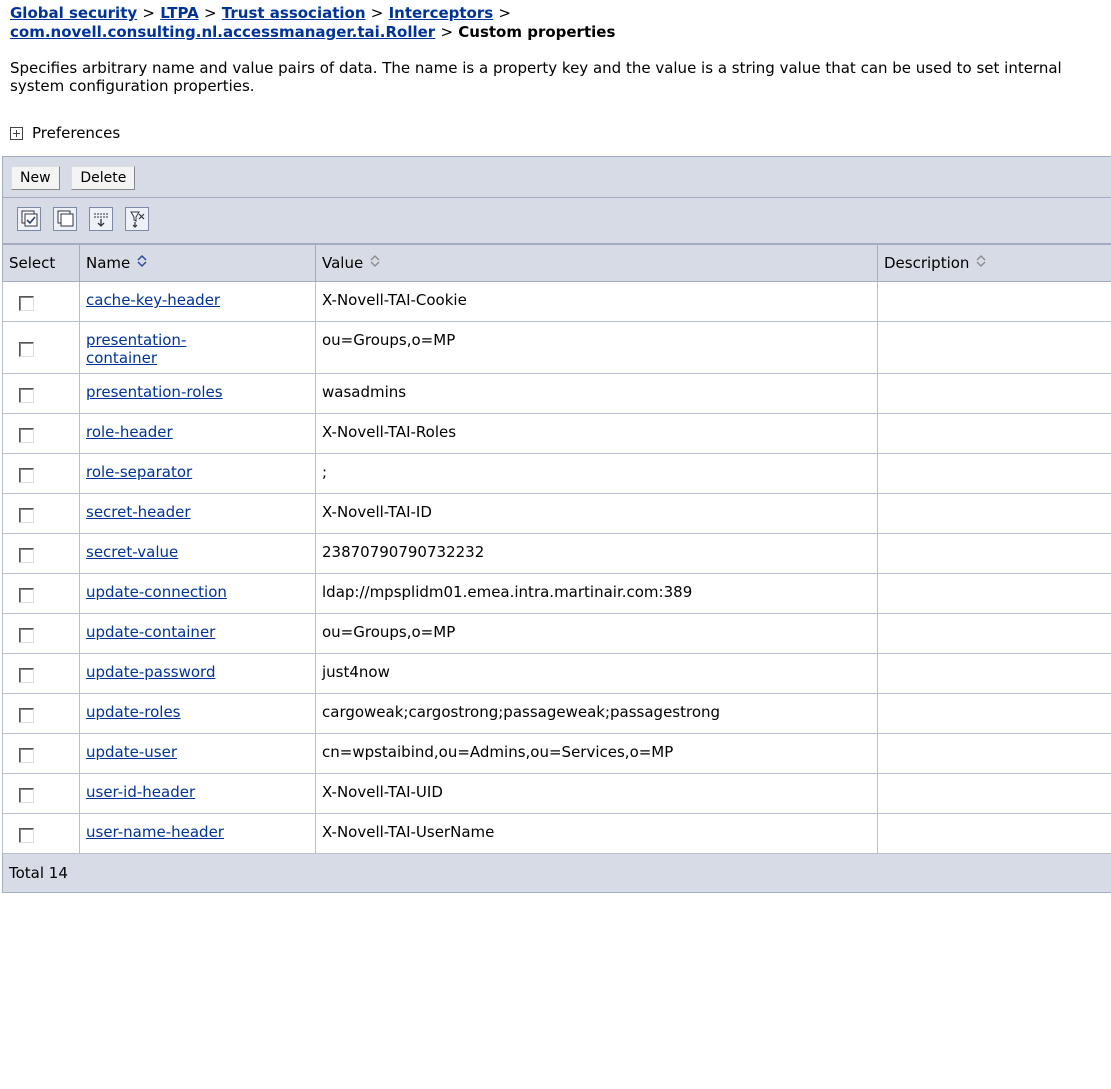 Image resolution: width=1111 pixels, height=1089 pixels. What do you see at coordinates (596, 433) in the screenshot?
I see `value-cell: X-Novell-TAI-Roles` at bounding box center [596, 433].